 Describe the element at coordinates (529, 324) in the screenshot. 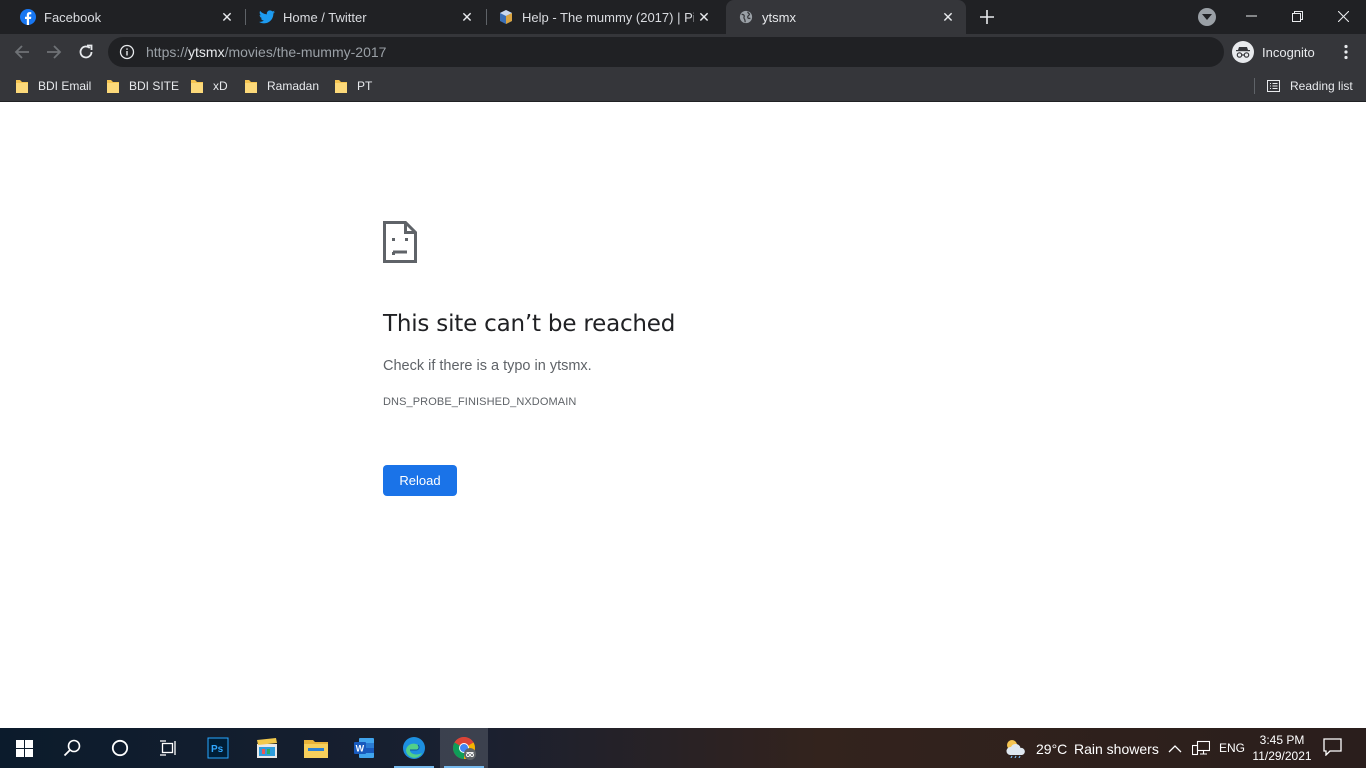

I see `error-title: This site can’t be reached` at that location.